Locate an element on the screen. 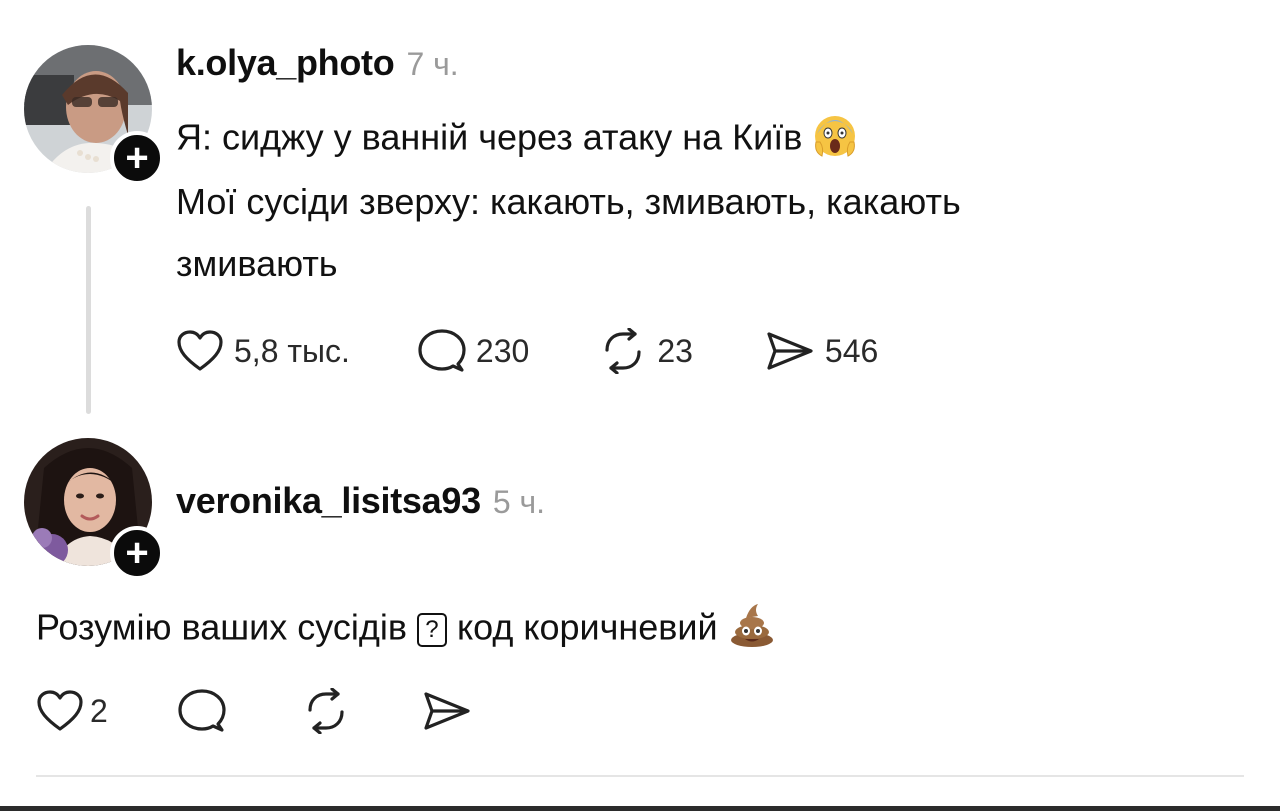 This screenshot has height=811, width=1280. post-header: k.olya_photo 7 ч. is located at coordinates (317, 63).